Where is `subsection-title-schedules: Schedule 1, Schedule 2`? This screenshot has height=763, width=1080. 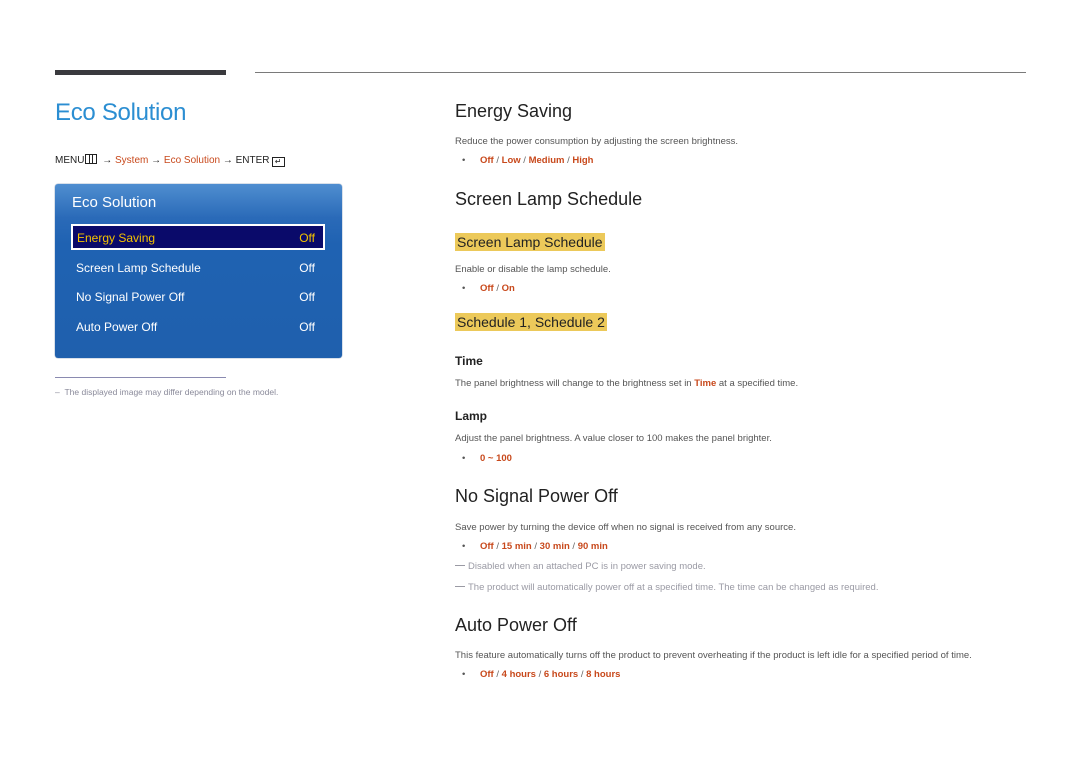 subsection-title-schedules: Schedule 1, Schedule 2 is located at coordinates (531, 322).